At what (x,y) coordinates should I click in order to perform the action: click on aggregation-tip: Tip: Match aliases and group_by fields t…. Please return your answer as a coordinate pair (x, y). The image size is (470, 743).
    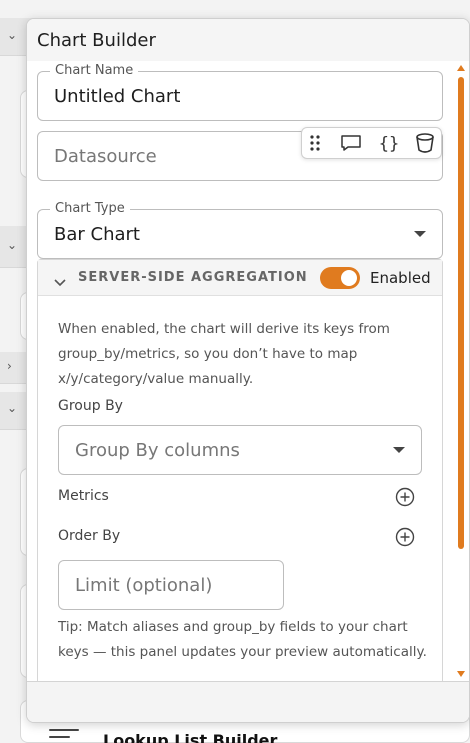
    Looking at the image, I should click on (242, 639).